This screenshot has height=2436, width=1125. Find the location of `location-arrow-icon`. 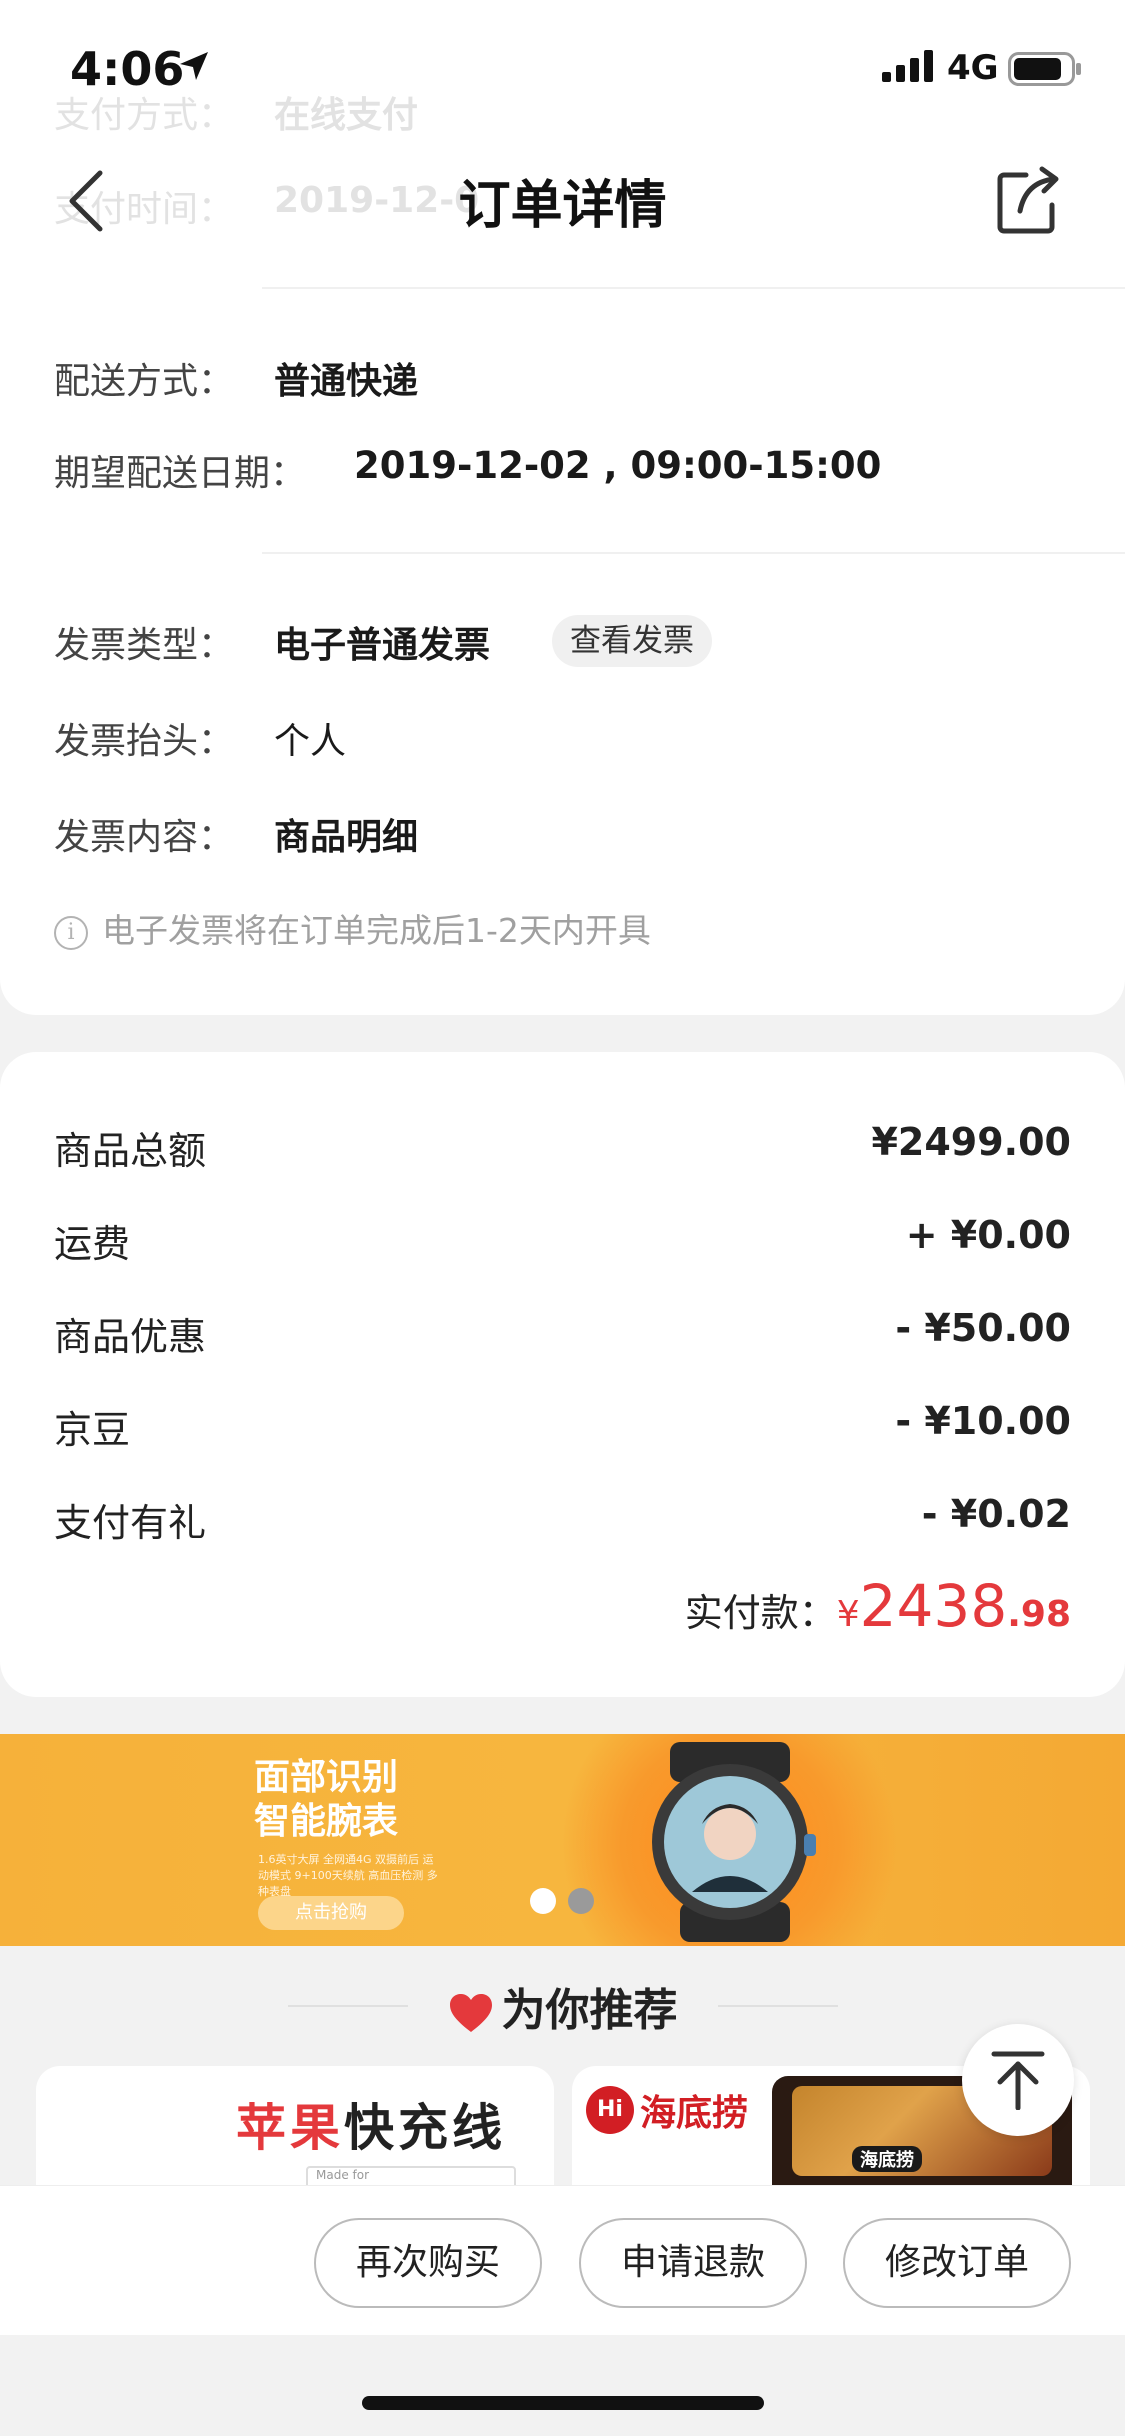

location-arrow-icon is located at coordinates (194, 66).